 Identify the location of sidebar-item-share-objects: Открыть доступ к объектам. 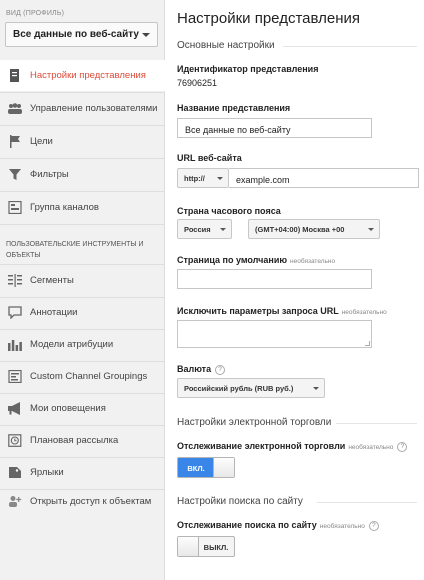
(82, 501).